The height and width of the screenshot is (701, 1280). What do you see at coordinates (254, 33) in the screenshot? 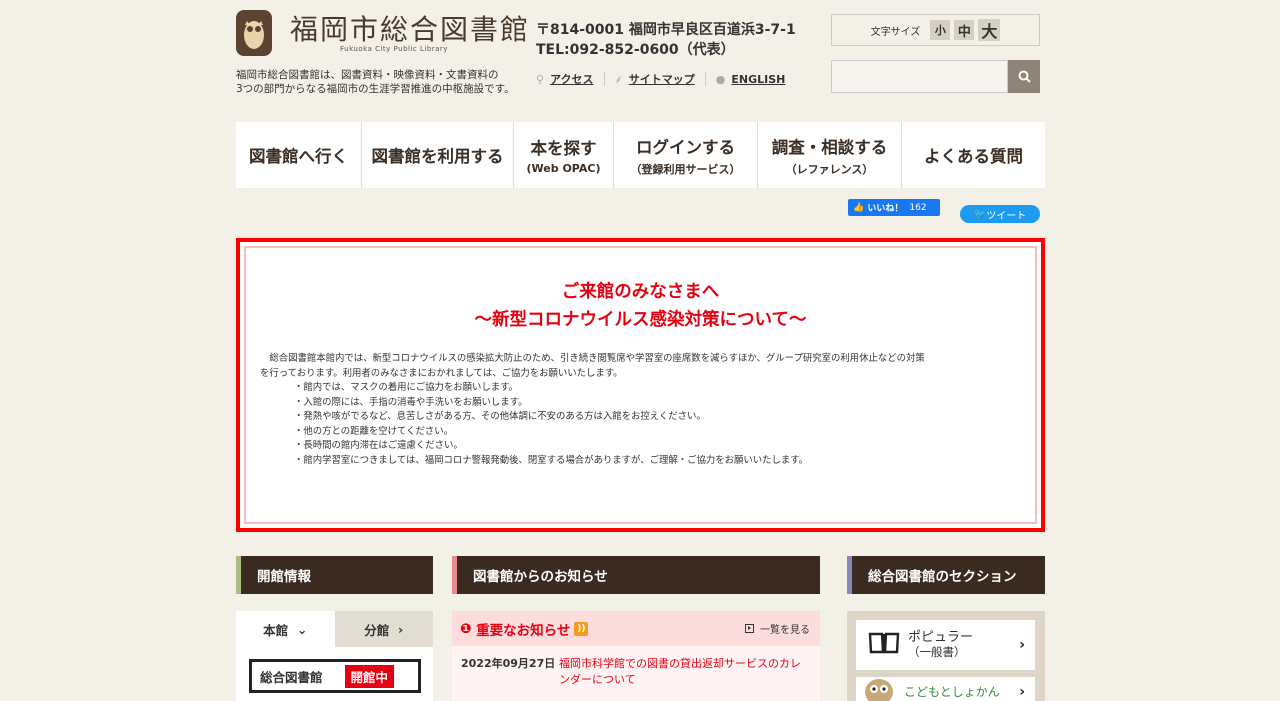
I see `owl-logo-icon` at bounding box center [254, 33].